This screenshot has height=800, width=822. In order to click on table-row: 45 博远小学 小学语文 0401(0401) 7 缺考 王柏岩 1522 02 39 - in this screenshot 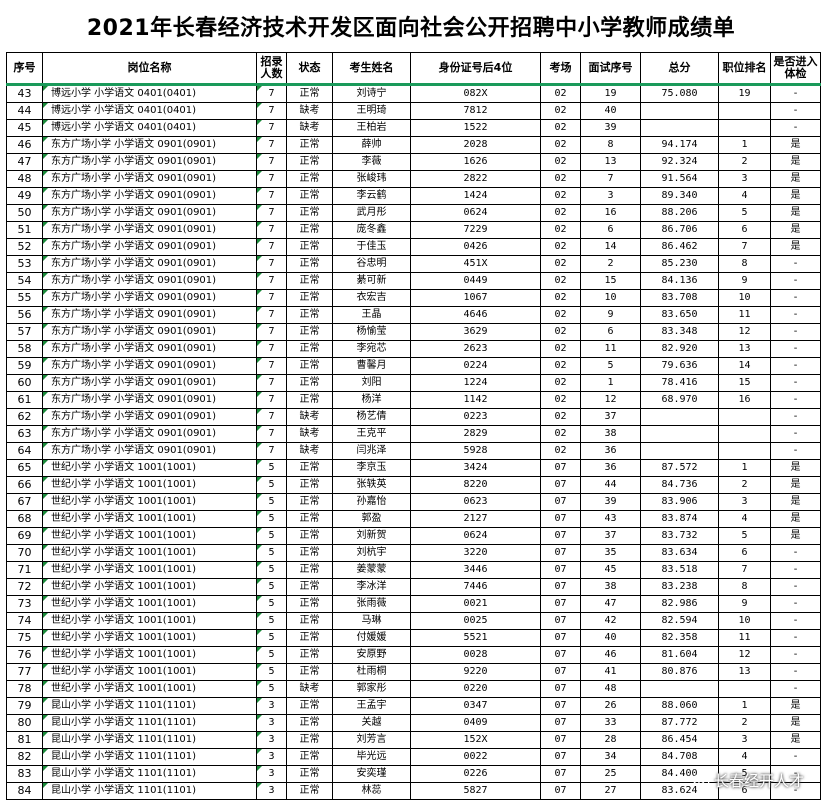, I will do `click(413, 128)`.